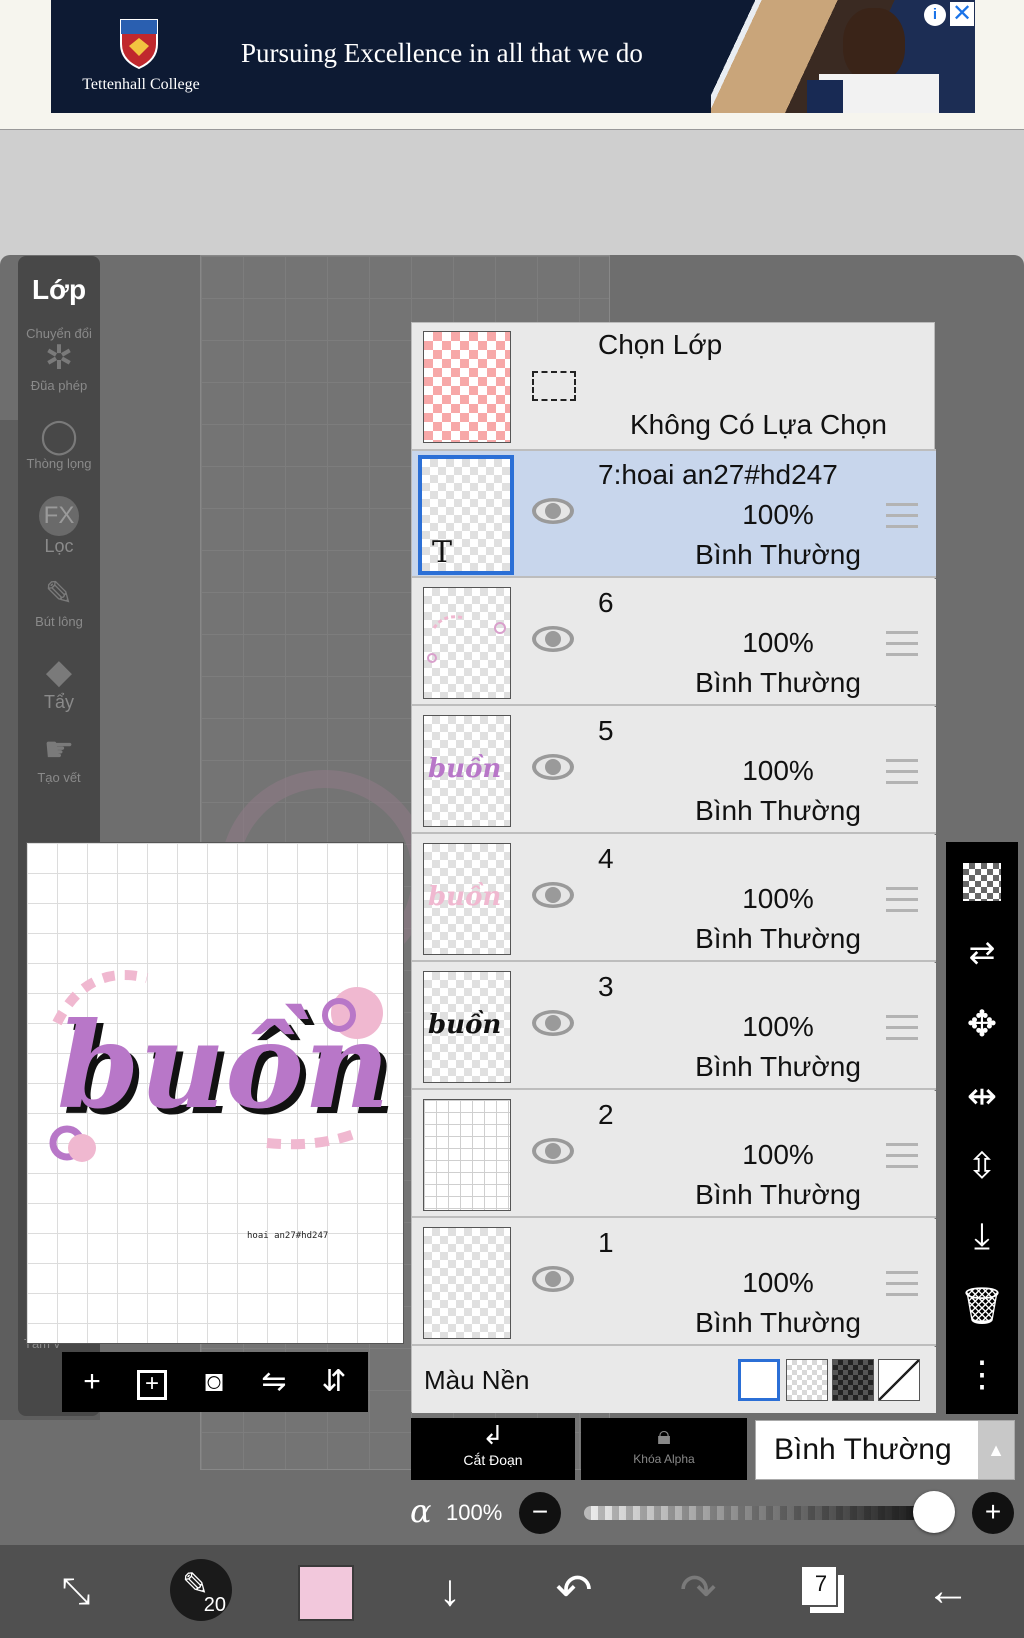 The height and width of the screenshot is (1638, 1024). What do you see at coordinates (674, 642) in the screenshot?
I see `layer-row: 6 100% Bình Thường` at bounding box center [674, 642].